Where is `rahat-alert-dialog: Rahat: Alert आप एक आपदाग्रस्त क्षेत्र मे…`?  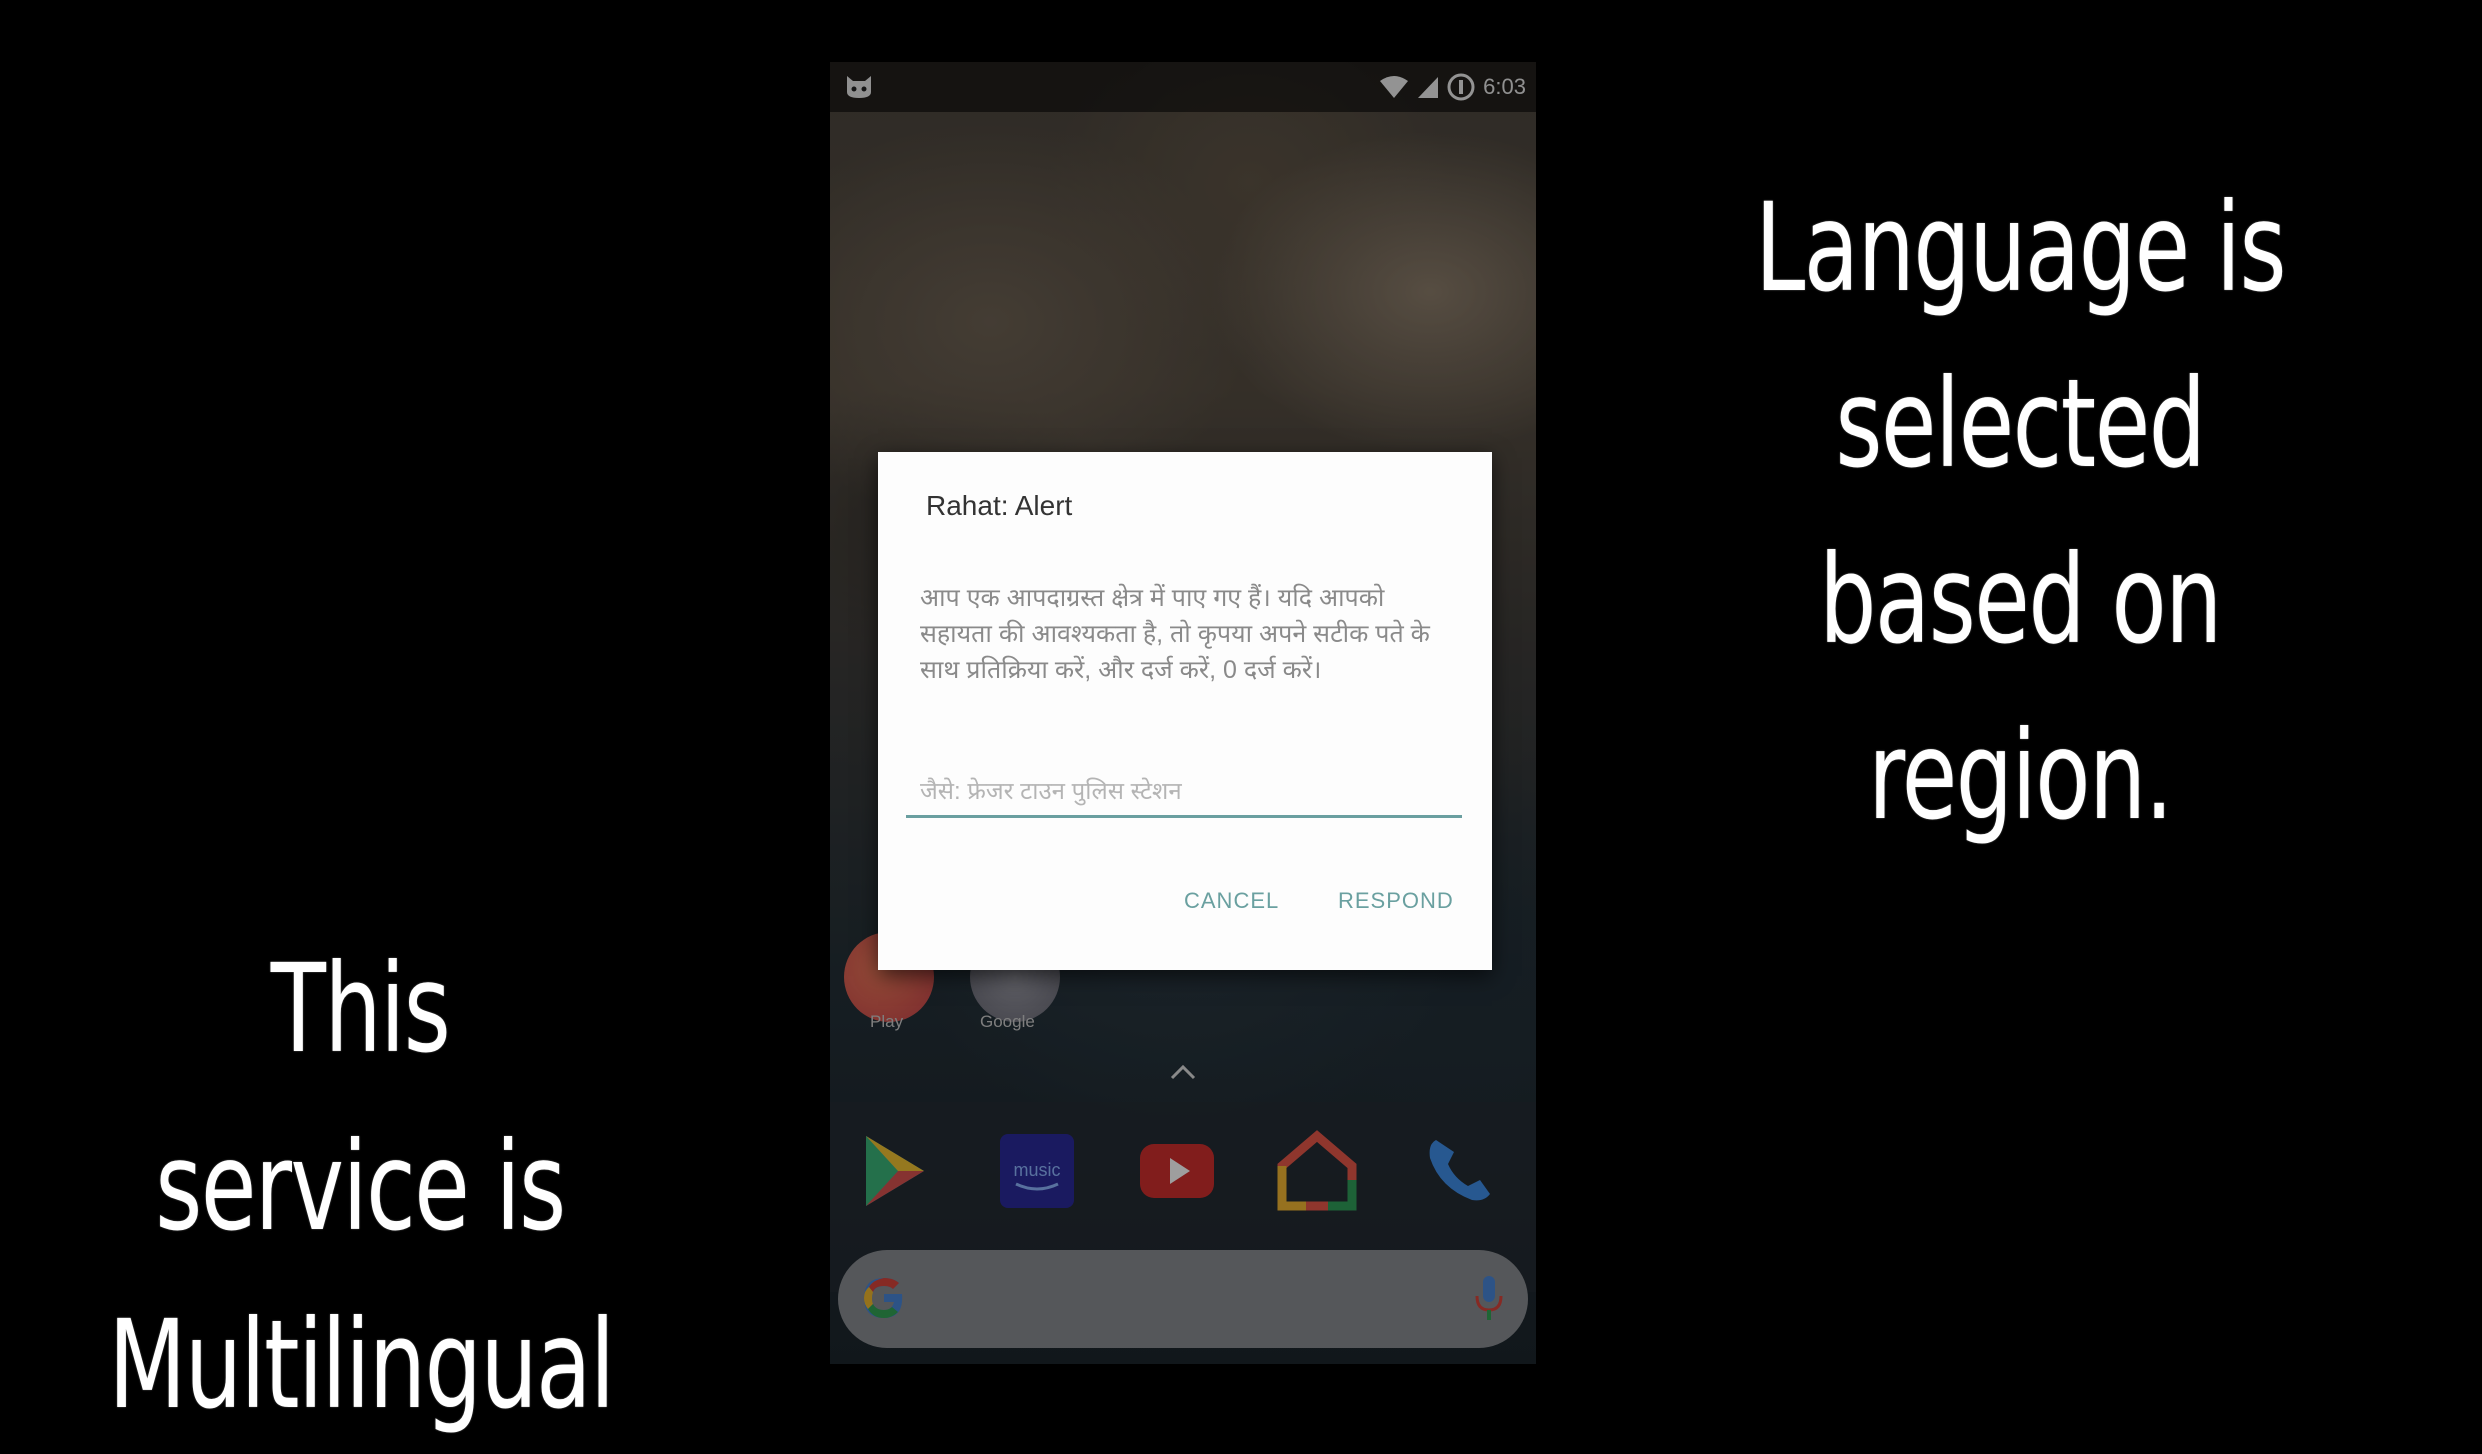
rahat-alert-dialog: Rahat: Alert आप एक आपदाग्रस्त क्षेत्र मे… is located at coordinates (1185, 711).